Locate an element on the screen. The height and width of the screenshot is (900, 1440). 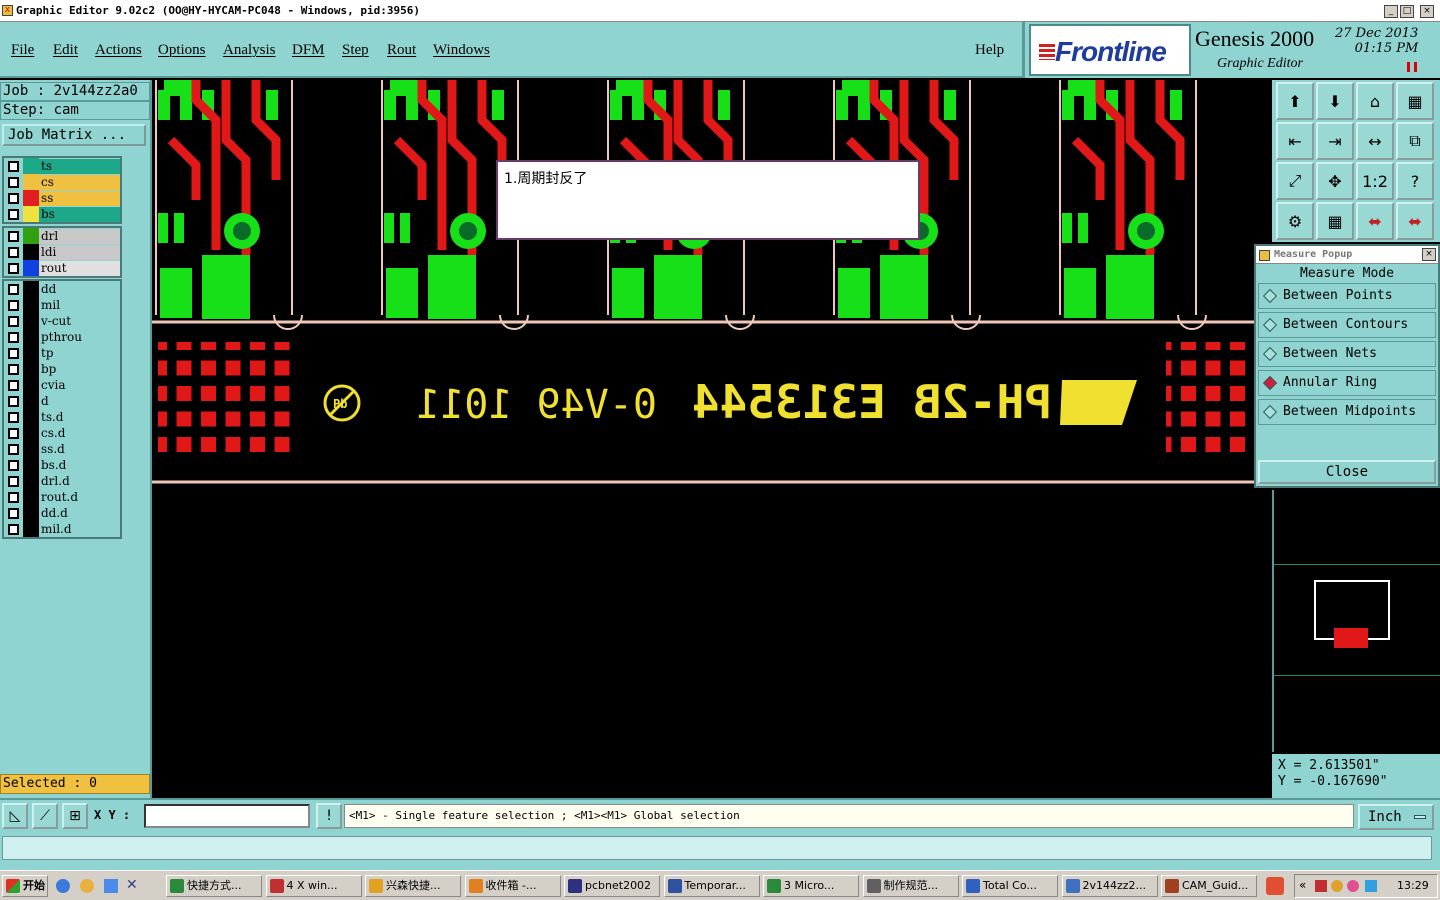
layer-row: tp is located at coordinates (62, 353).